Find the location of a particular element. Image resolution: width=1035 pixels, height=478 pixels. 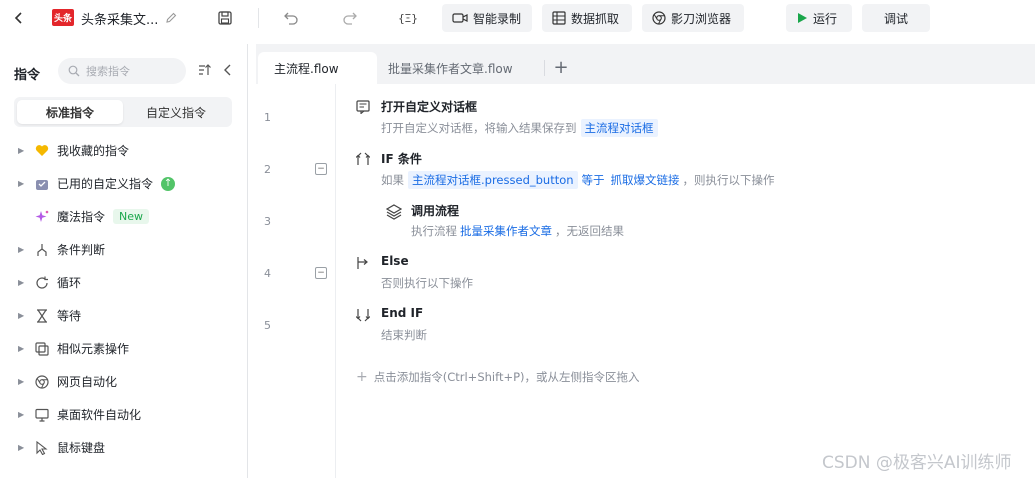

line-gutter: 1 2 − 3 4 − 5 is located at coordinates (296, 281).